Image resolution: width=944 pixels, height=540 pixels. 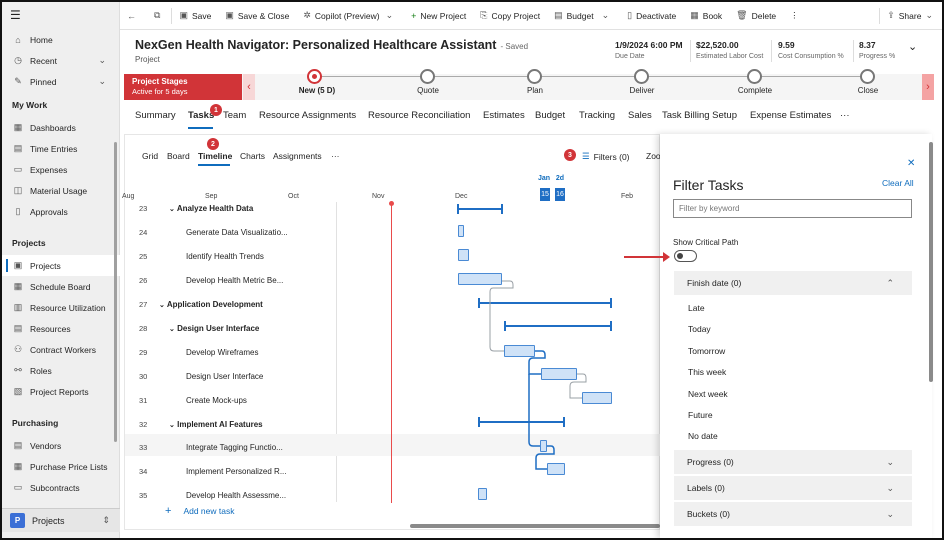 I want to click on filter-panel-title: Filter Tasks, so click(x=708, y=185).